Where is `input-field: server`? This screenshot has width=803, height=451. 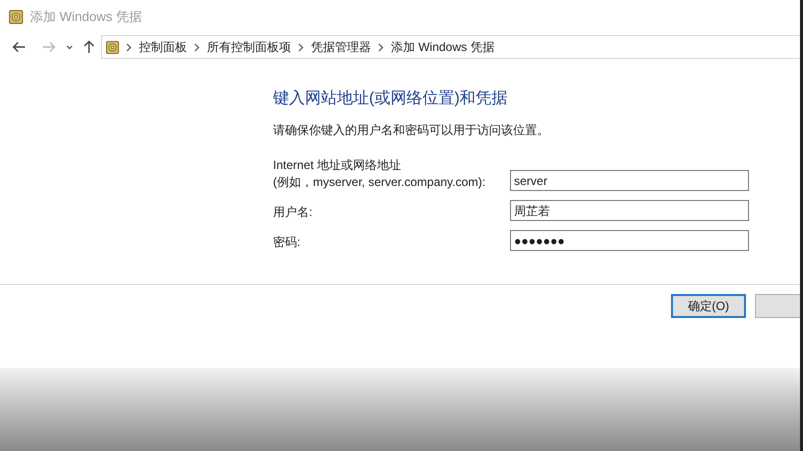 input-field: server is located at coordinates (629, 180).